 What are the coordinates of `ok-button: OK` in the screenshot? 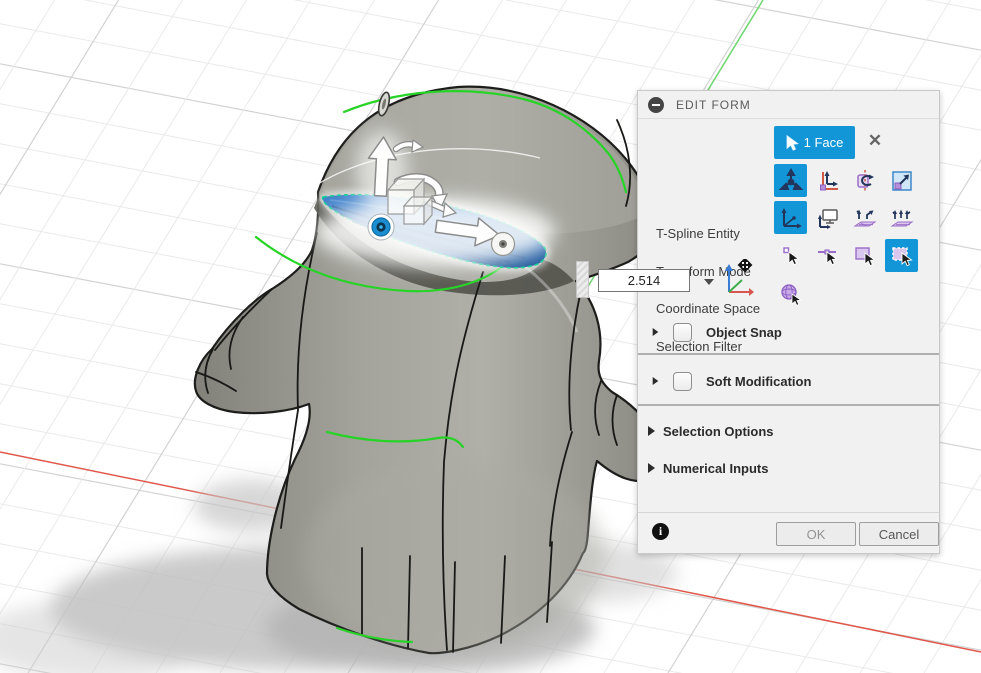 It's located at (816, 534).